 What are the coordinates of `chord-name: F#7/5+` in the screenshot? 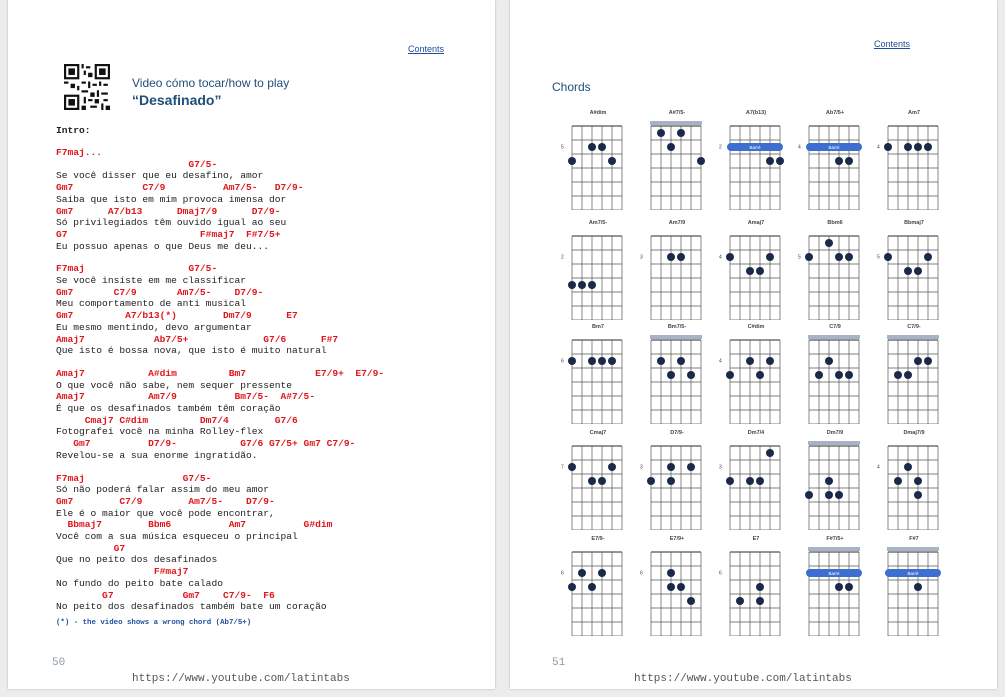 It's located at (834, 539).